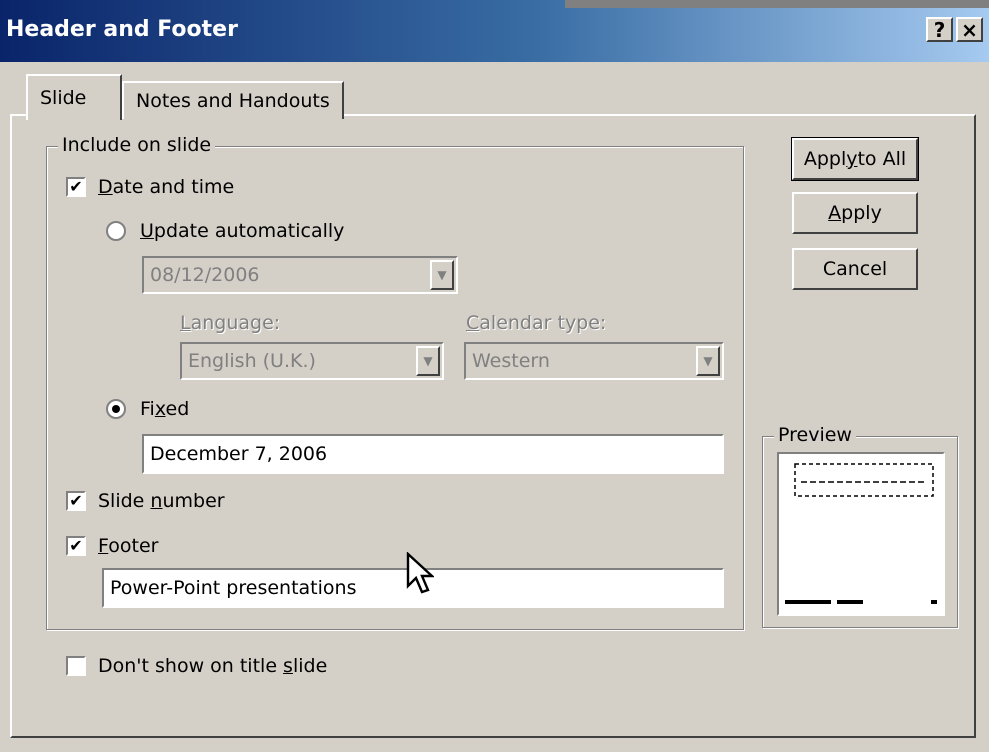  What do you see at coordinates (128, 546) in the screenshot?
I see `footer-label: Footer` at bounding box center [128, 546].